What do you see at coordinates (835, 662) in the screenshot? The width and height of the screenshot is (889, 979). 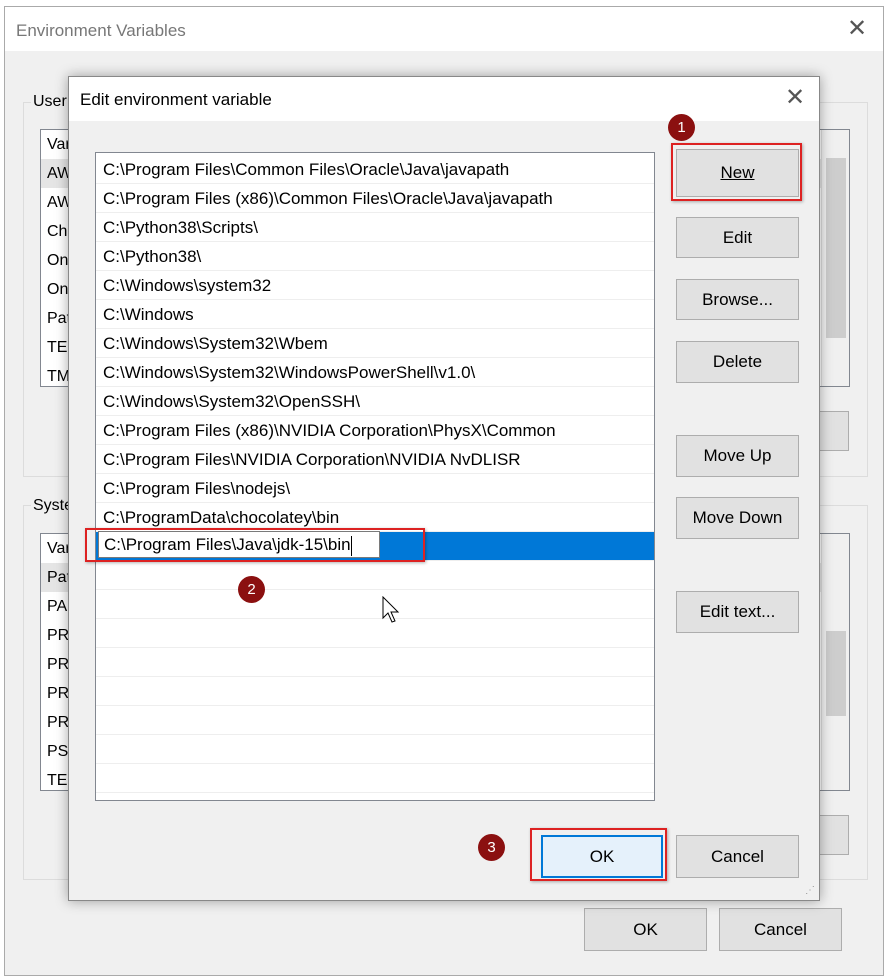 I see `system-list-scrollbar` at bounding box center [835, 662].